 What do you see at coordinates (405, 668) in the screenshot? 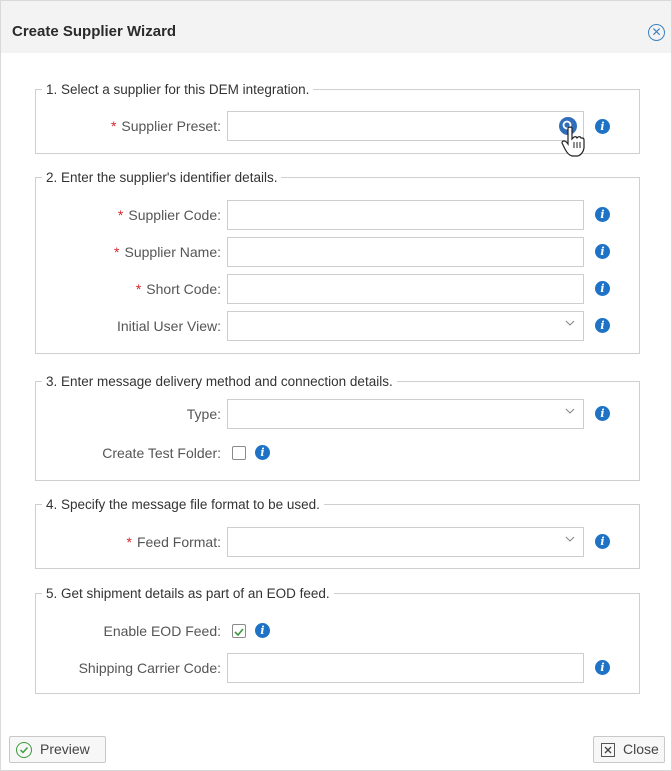
I see `shipping-carrier-code-input` at bounding box center [405, 668].